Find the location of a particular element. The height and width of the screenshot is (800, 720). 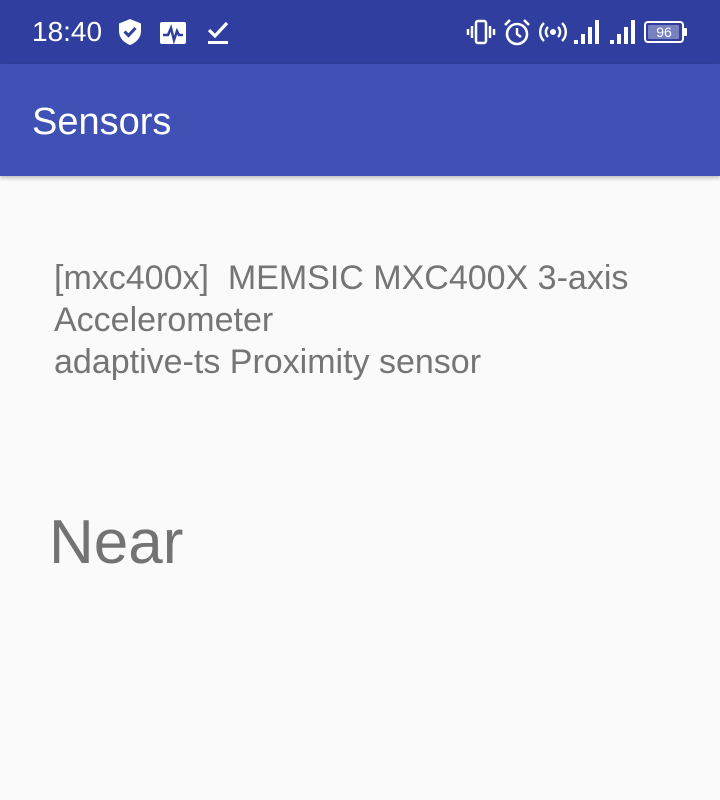

app-bar: Sensors is located at coordinates (360, 120).